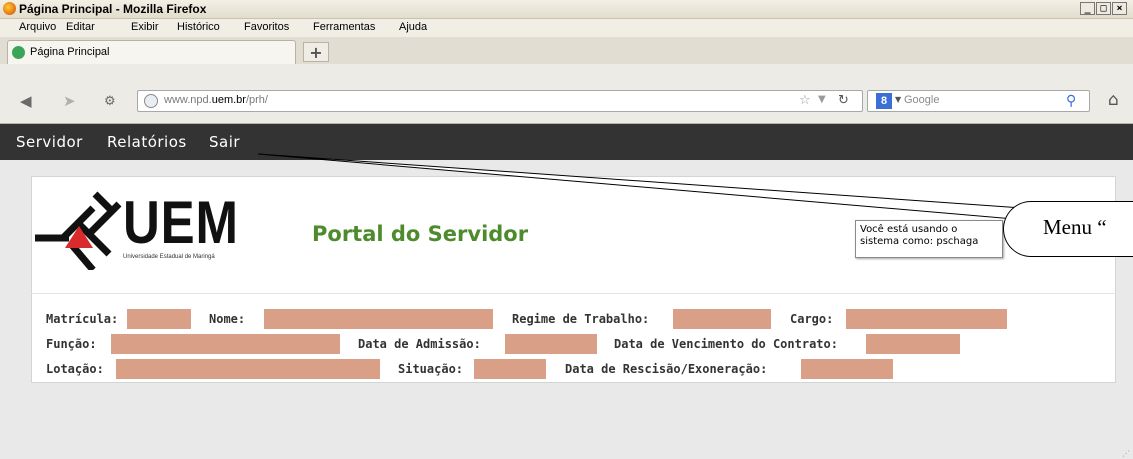  What do you see at coordinates (726, 344) in the screenshot?
I see `label-vencimento: Data de Vencimento do Contrato:` at bounding box center [726, 344].